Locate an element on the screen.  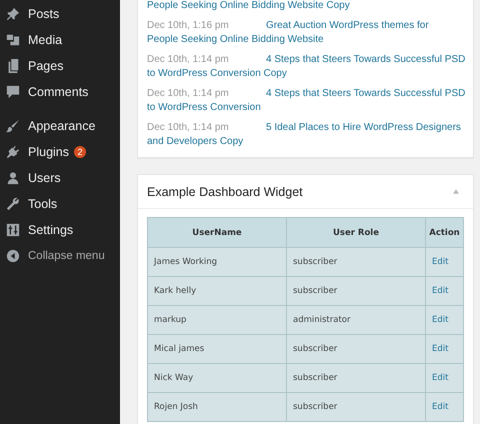
post-date: Dec 10th, 1:16 pm is located at coordinates (188, 26).